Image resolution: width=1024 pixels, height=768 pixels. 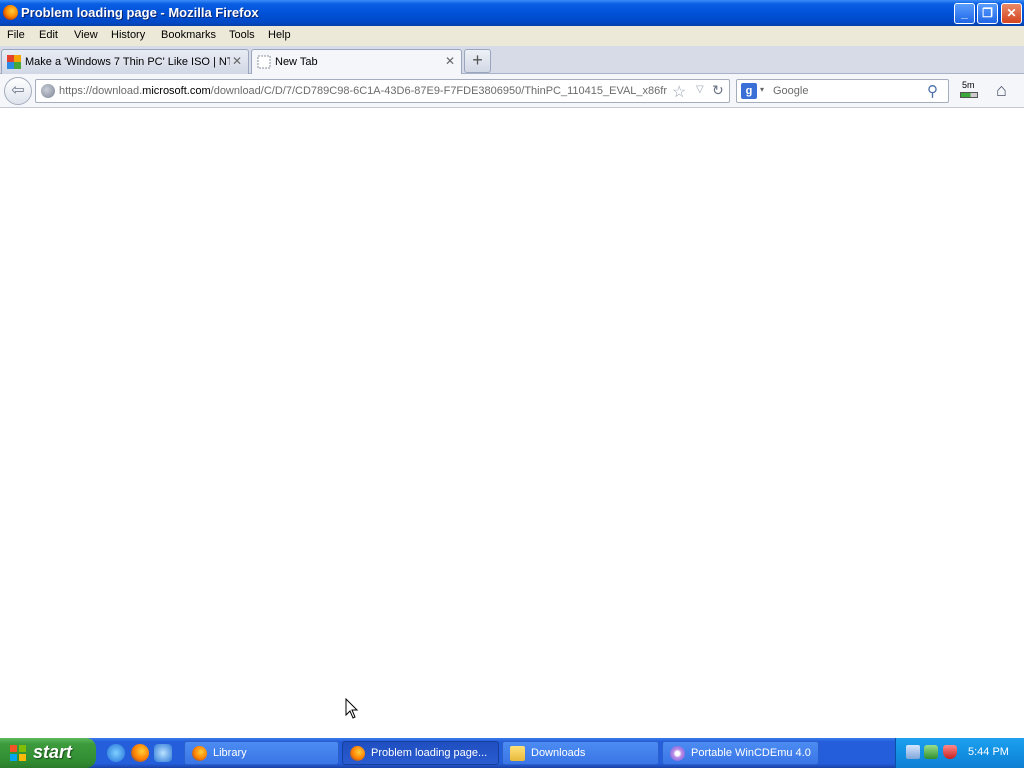 What do you see at coordinates (932, 91) in the screenshot?
I see `search-icon: ⚲` at bounding box center [932, 91].